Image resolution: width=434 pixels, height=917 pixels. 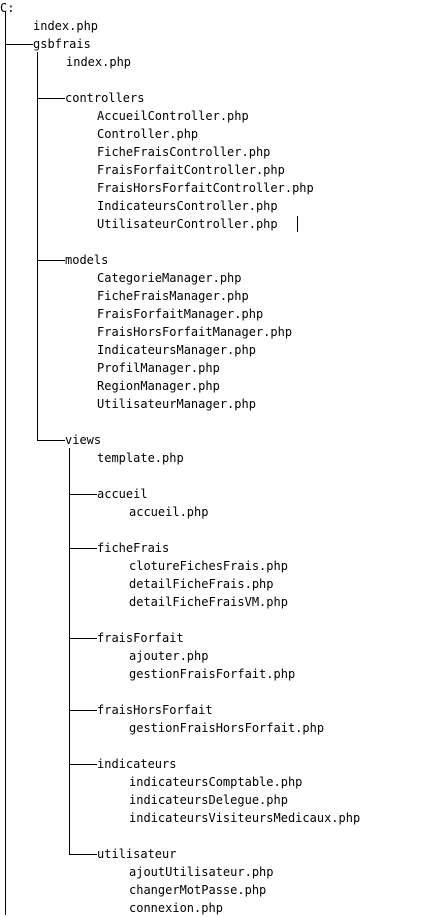 What do you see at coordinates (176, 350) in the screenshot?
I see `file-item: IndicateursManager.php` at bounding box center [176, 350].